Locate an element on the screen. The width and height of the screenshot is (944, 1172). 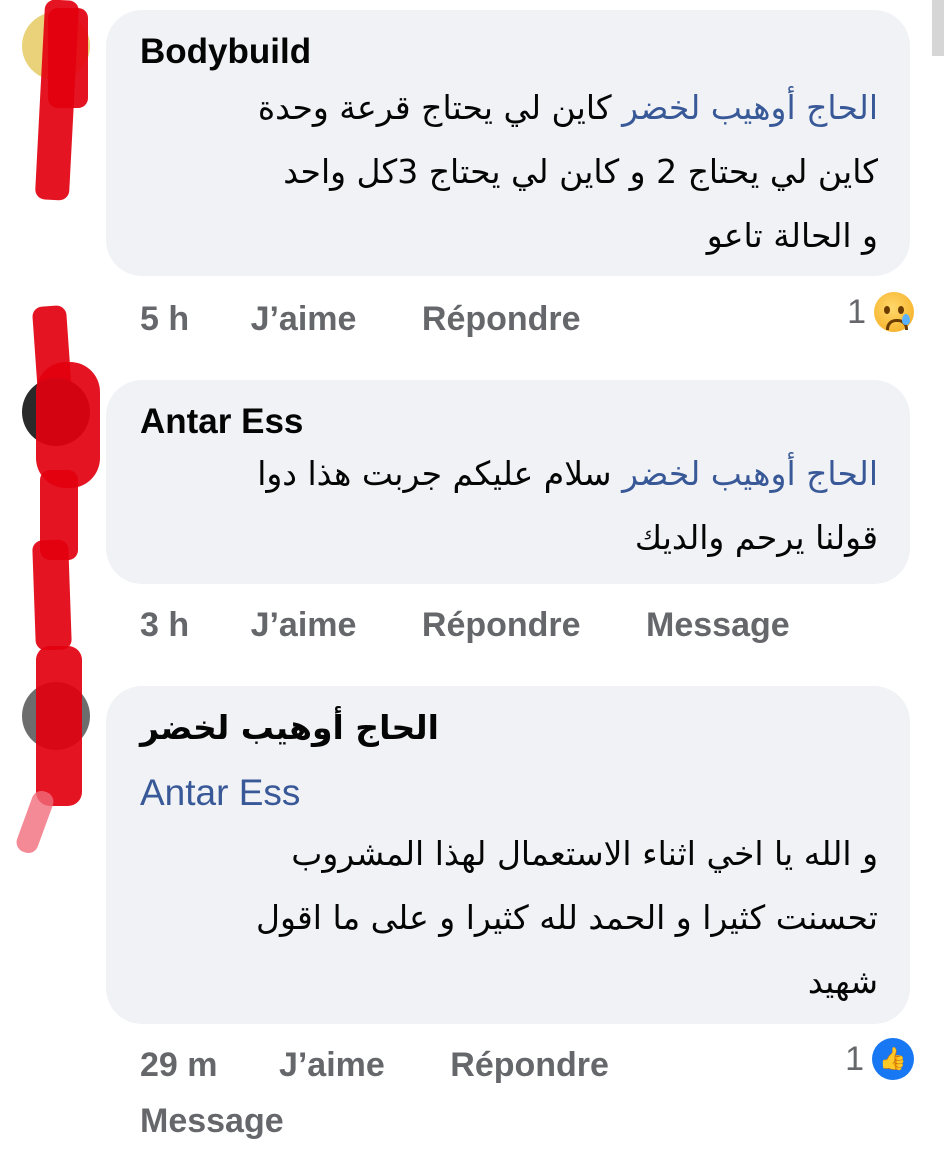
comment-text-line: كاين لي يحتاج قرعة وحدة is located at coordinates (434, 107).